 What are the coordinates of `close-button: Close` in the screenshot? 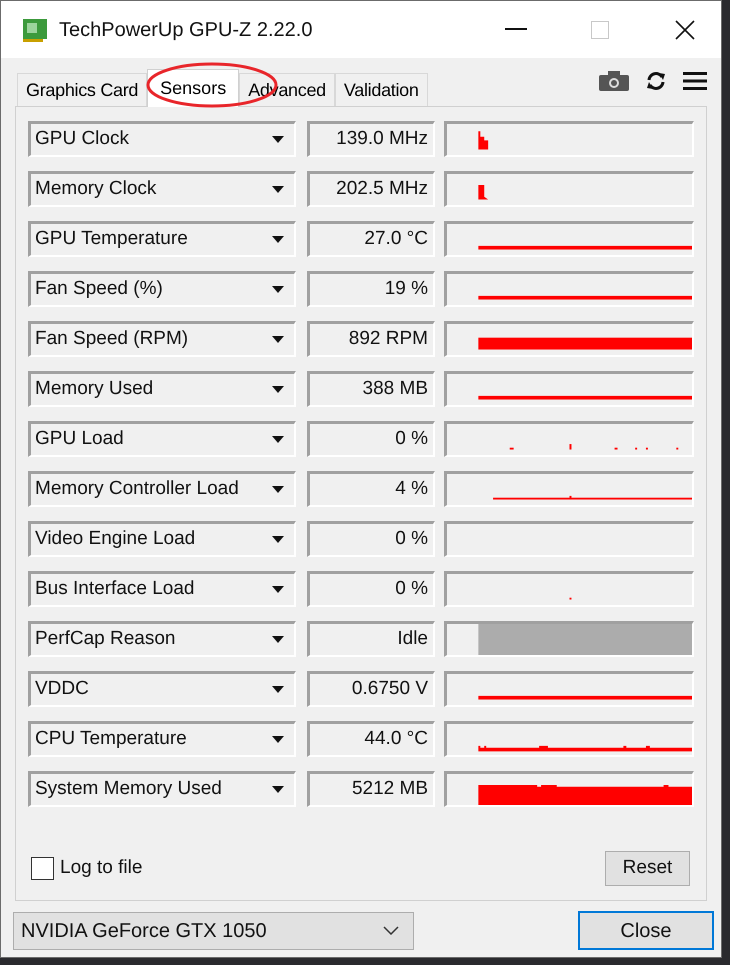 It's located at (646, 930).